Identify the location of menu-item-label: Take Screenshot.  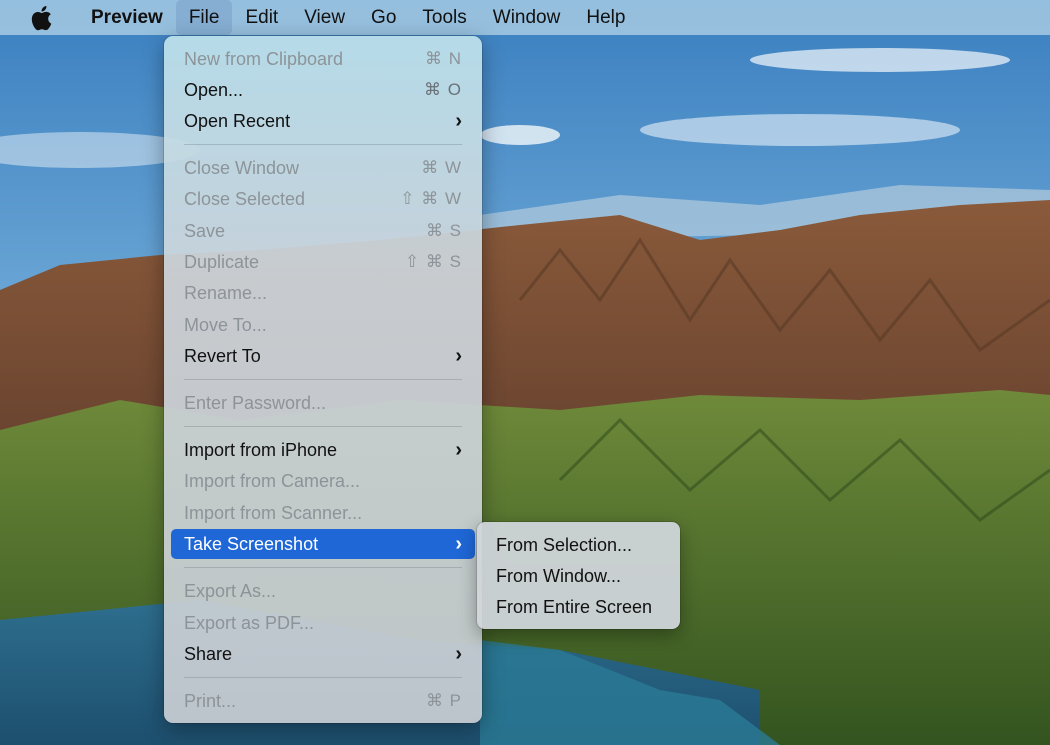
(251, 543).